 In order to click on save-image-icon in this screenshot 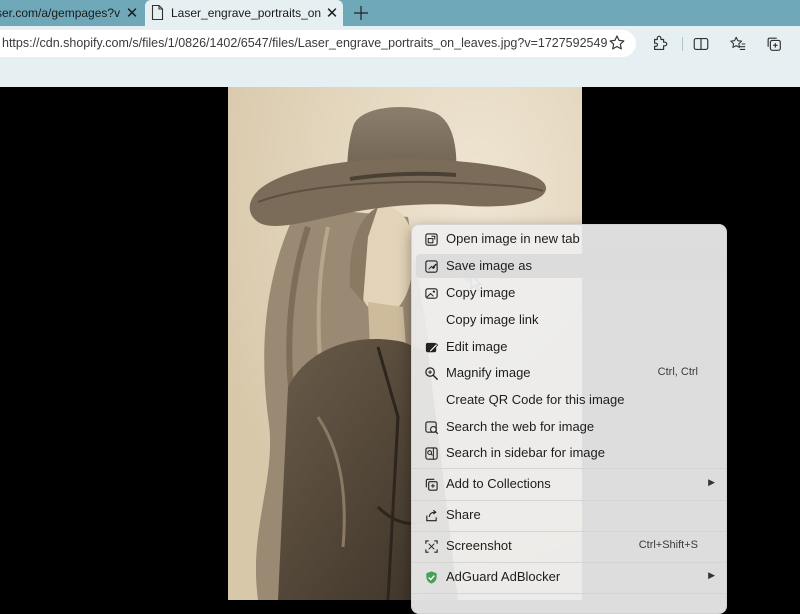, I will do `click(431, 266)`.